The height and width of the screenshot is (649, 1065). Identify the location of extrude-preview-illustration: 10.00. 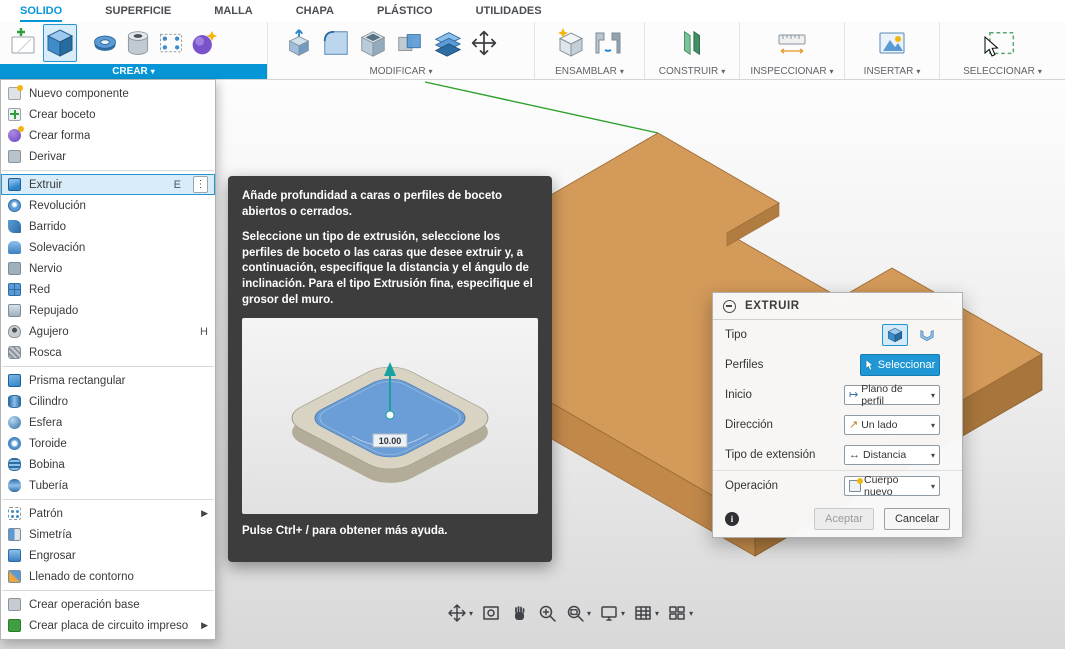
(390, 422).